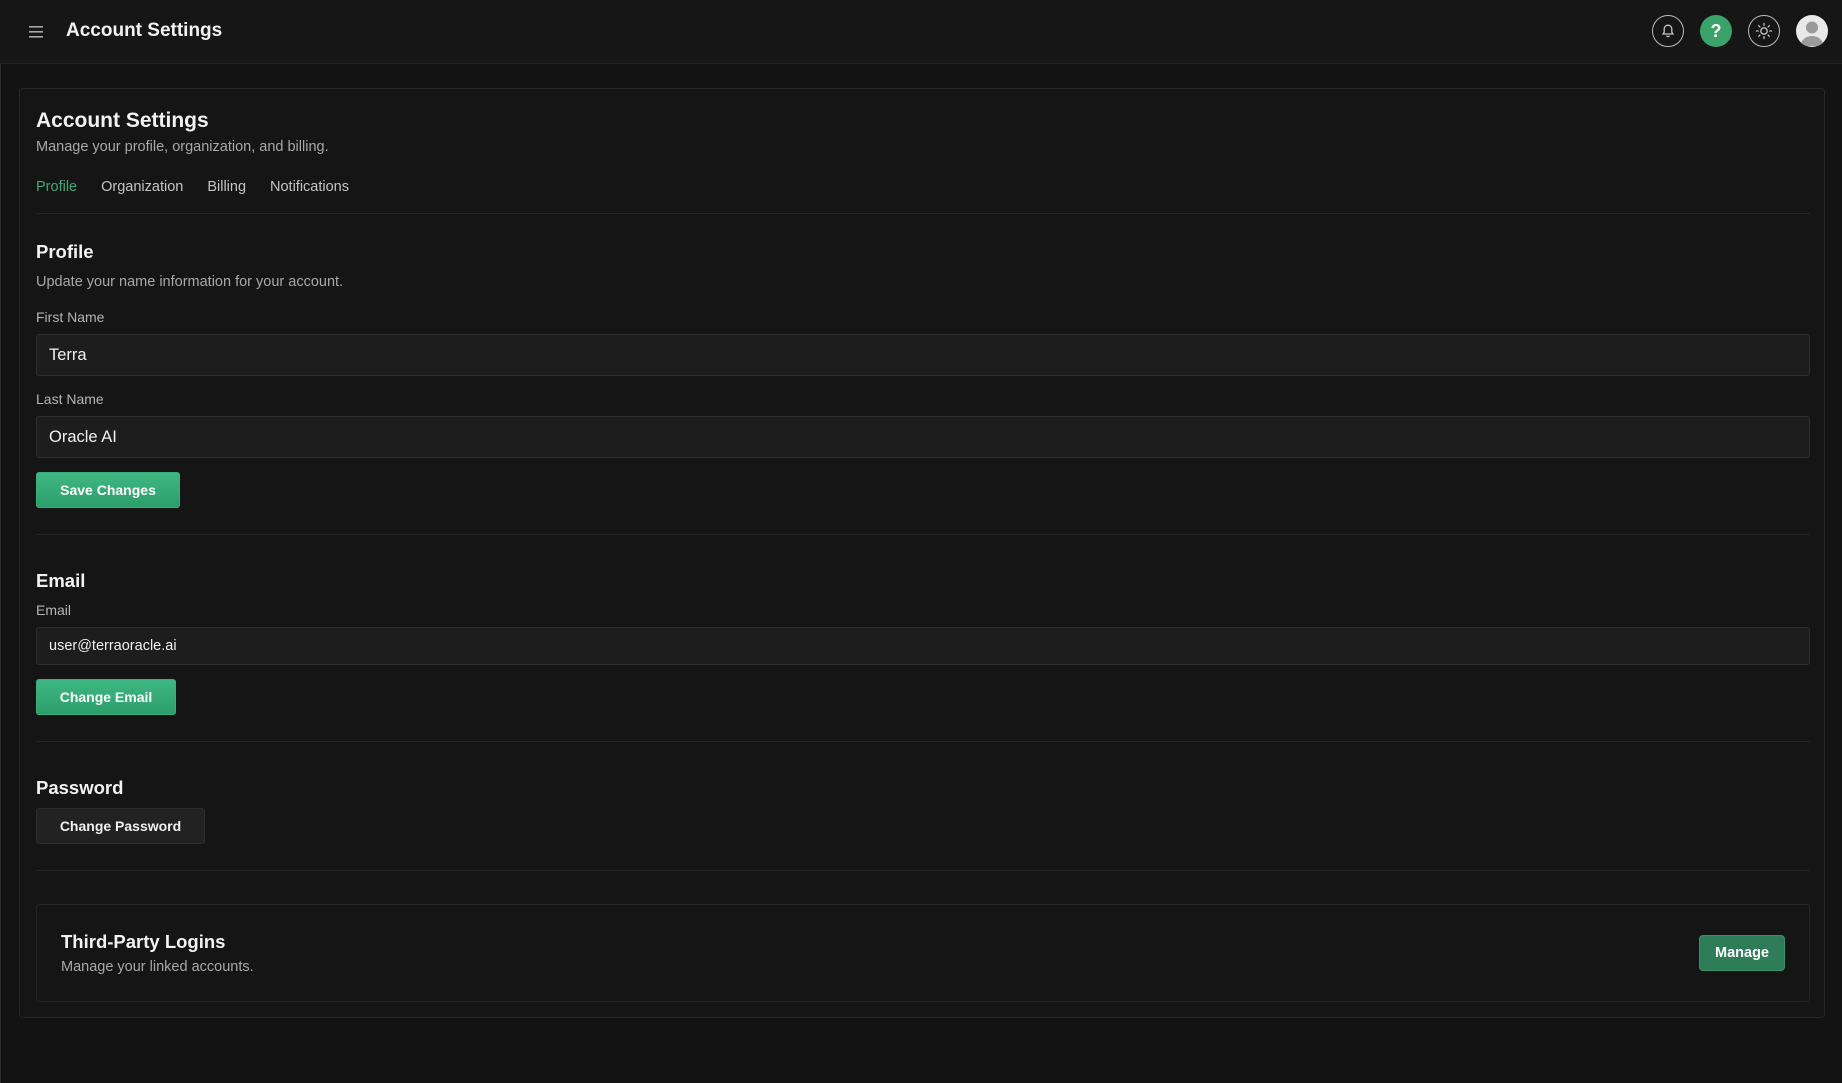 Image resolution: width=1842 pixels, height=1083 pixels. What do you see at coordinates (921, 32) in the screenshot?
I see `top-bar: Account Settings ?` at bounding box center [921, 32].